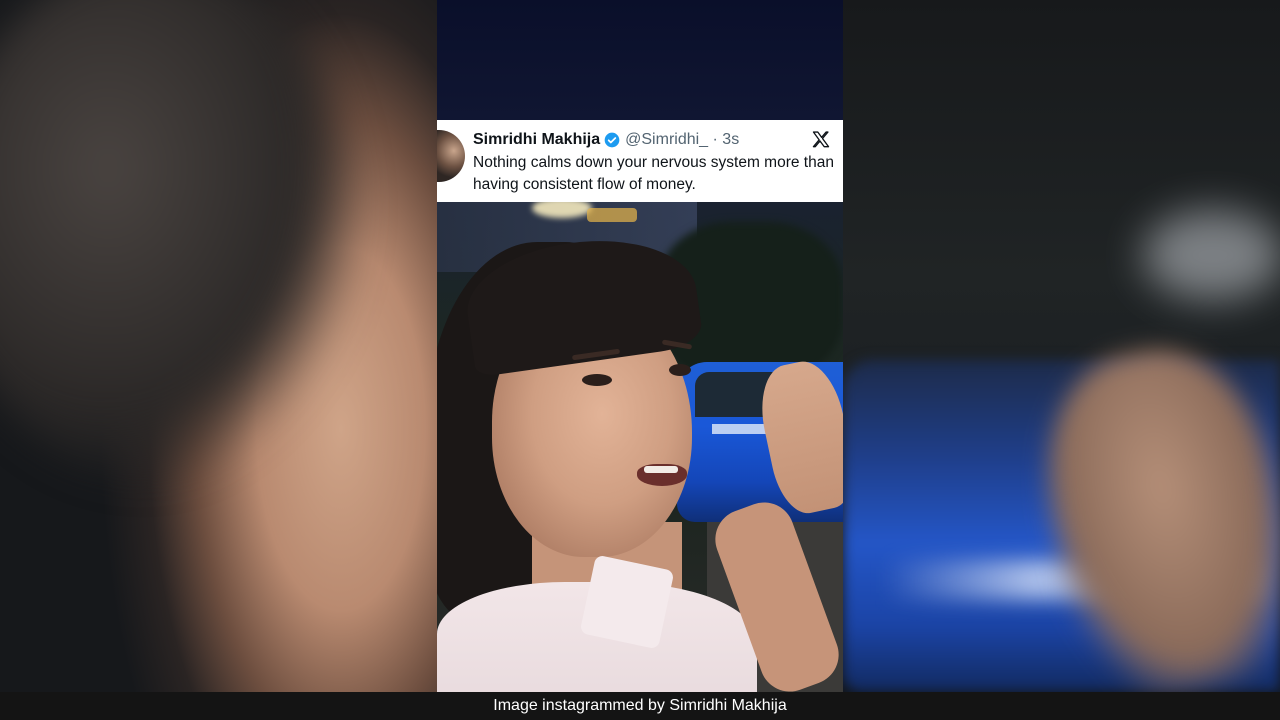 The image size is (1280, 720). Describe the element at coordinates (680, 370) in the screenshot. I see `right-eye` at that location.